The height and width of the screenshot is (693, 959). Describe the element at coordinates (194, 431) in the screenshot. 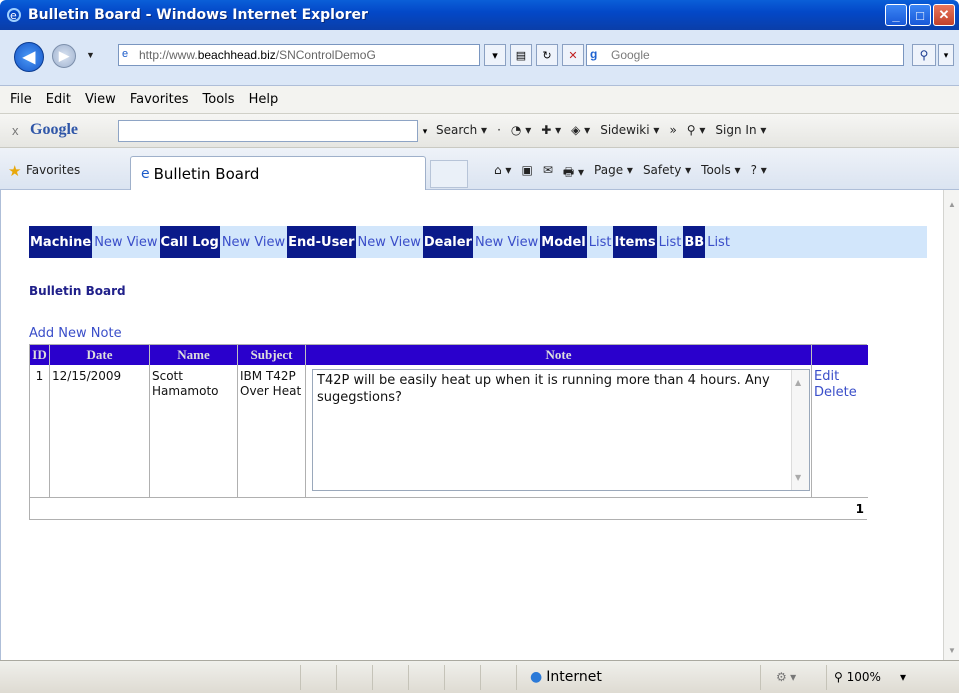

I see `cell-name: Scott Hamamoto` at that location.